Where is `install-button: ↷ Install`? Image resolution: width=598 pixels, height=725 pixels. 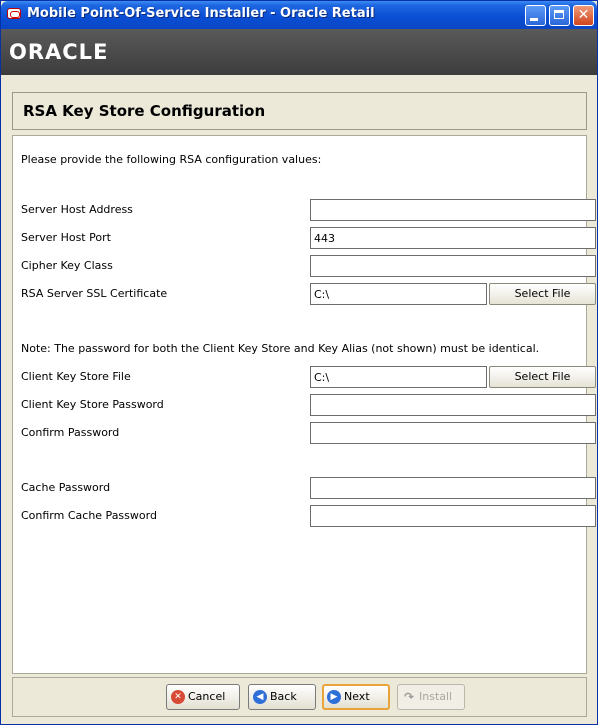
install-button: ↷ Install is located at coordinates (431, 697).